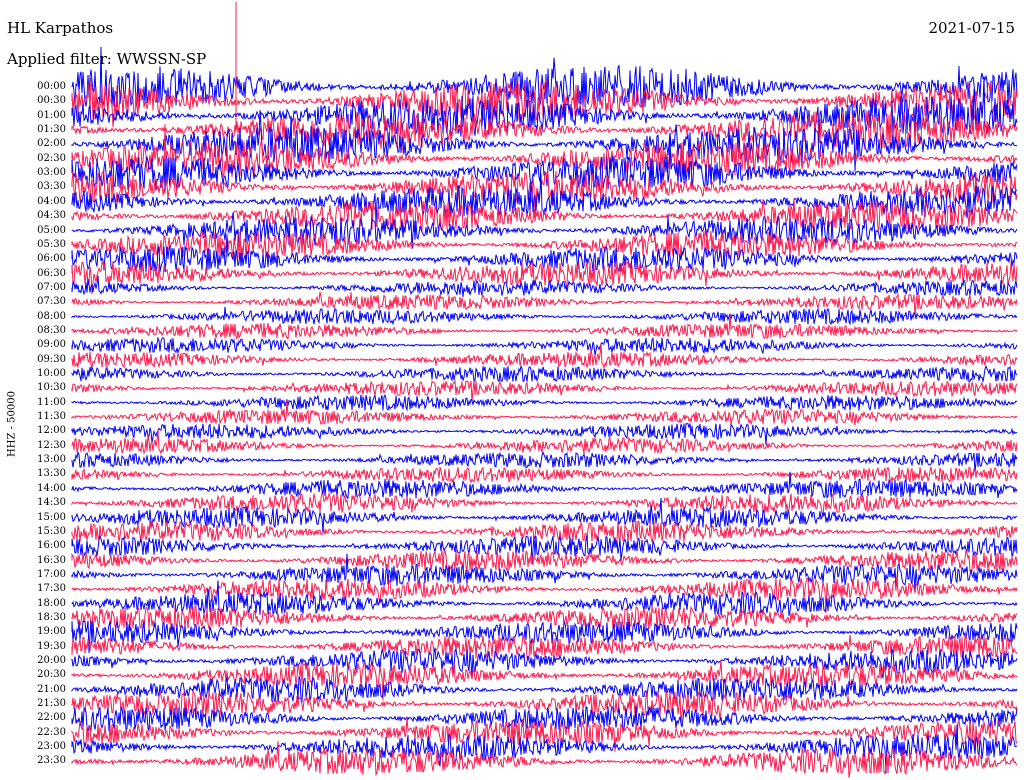 The height and width of the screenshot is (780, 1024). What do you see at coordinates (51, 402) in the screenshot?
I see `time-label: 11:00` at bounding box center [51, 402].